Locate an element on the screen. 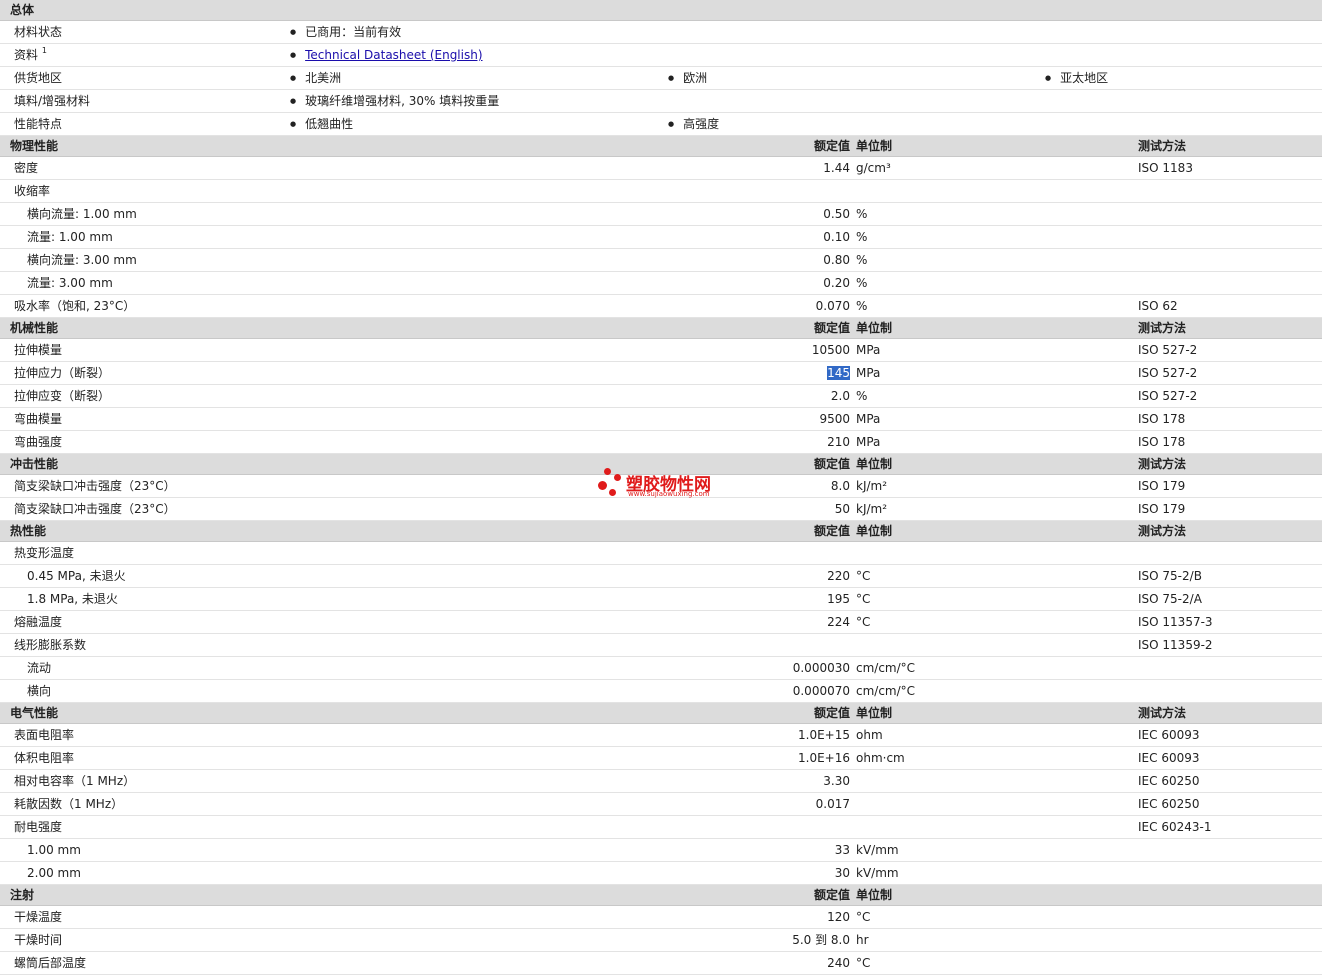  row-documents: 资料 1 Technical Datasheet (English) is located at coordinates (661, 55).